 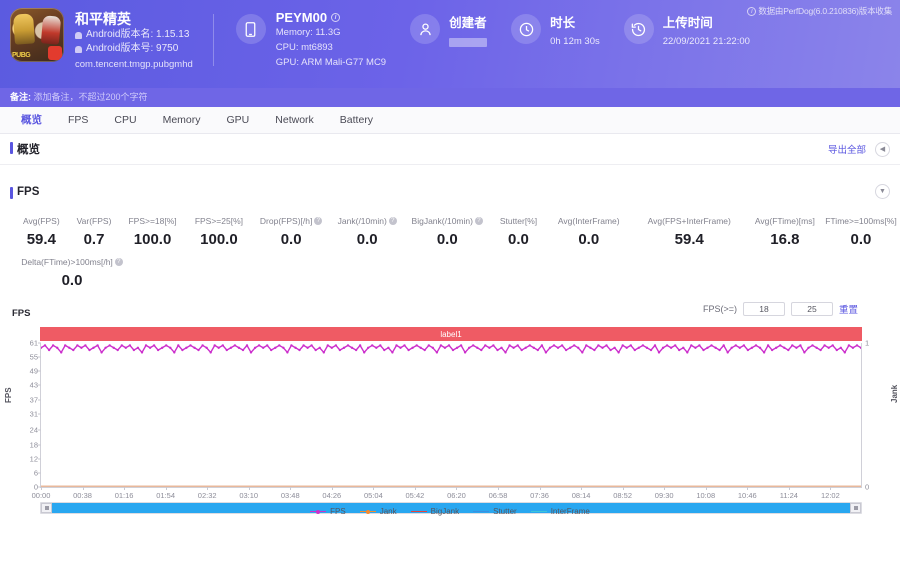 I want to click on stat-label: Delta(FTime)>100ms[/h]?, so click(x=72, y=262).